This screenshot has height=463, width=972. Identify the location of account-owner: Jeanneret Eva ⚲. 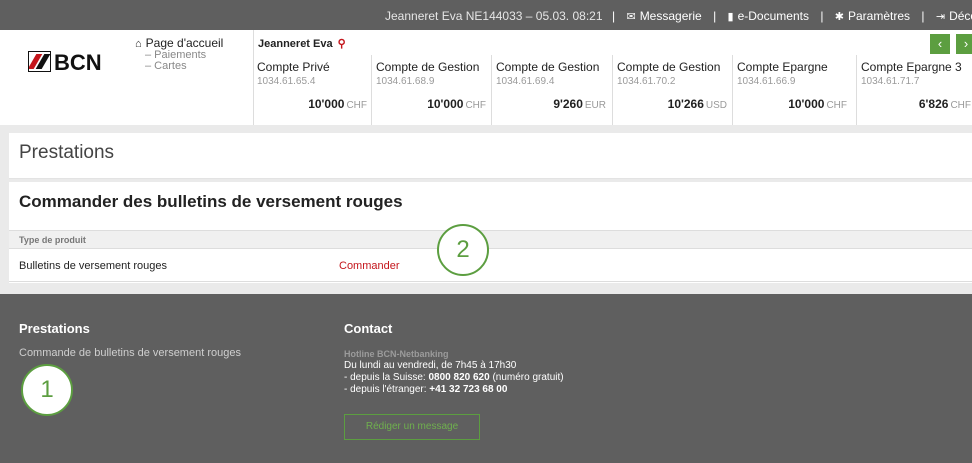
(302, 44).